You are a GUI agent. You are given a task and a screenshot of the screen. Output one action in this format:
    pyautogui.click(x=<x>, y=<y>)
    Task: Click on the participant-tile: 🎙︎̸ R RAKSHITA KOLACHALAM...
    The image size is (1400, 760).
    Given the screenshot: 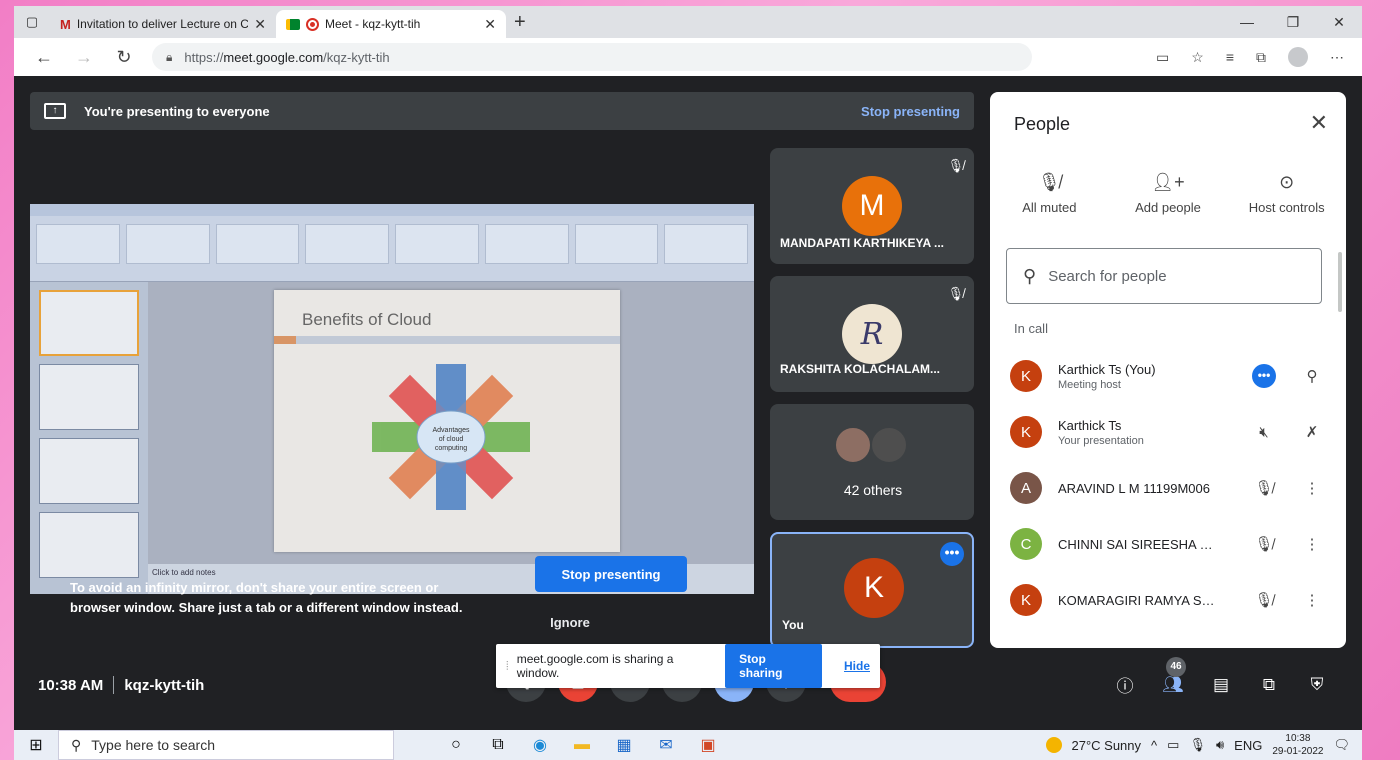 What is the action you would take?
    pyautogui.click(x=872, y=334)
    